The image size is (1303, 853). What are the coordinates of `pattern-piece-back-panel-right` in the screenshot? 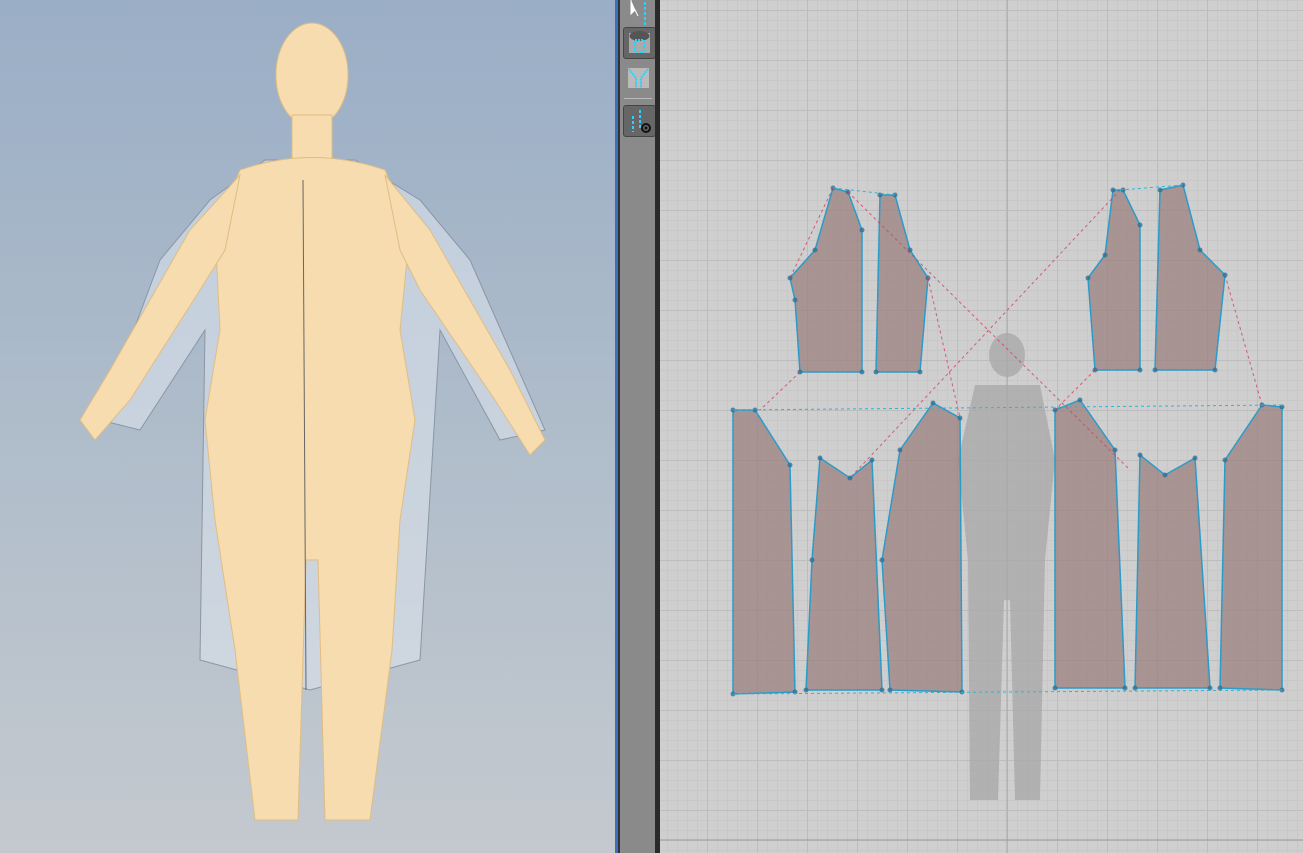 It's located at (1090, 544).